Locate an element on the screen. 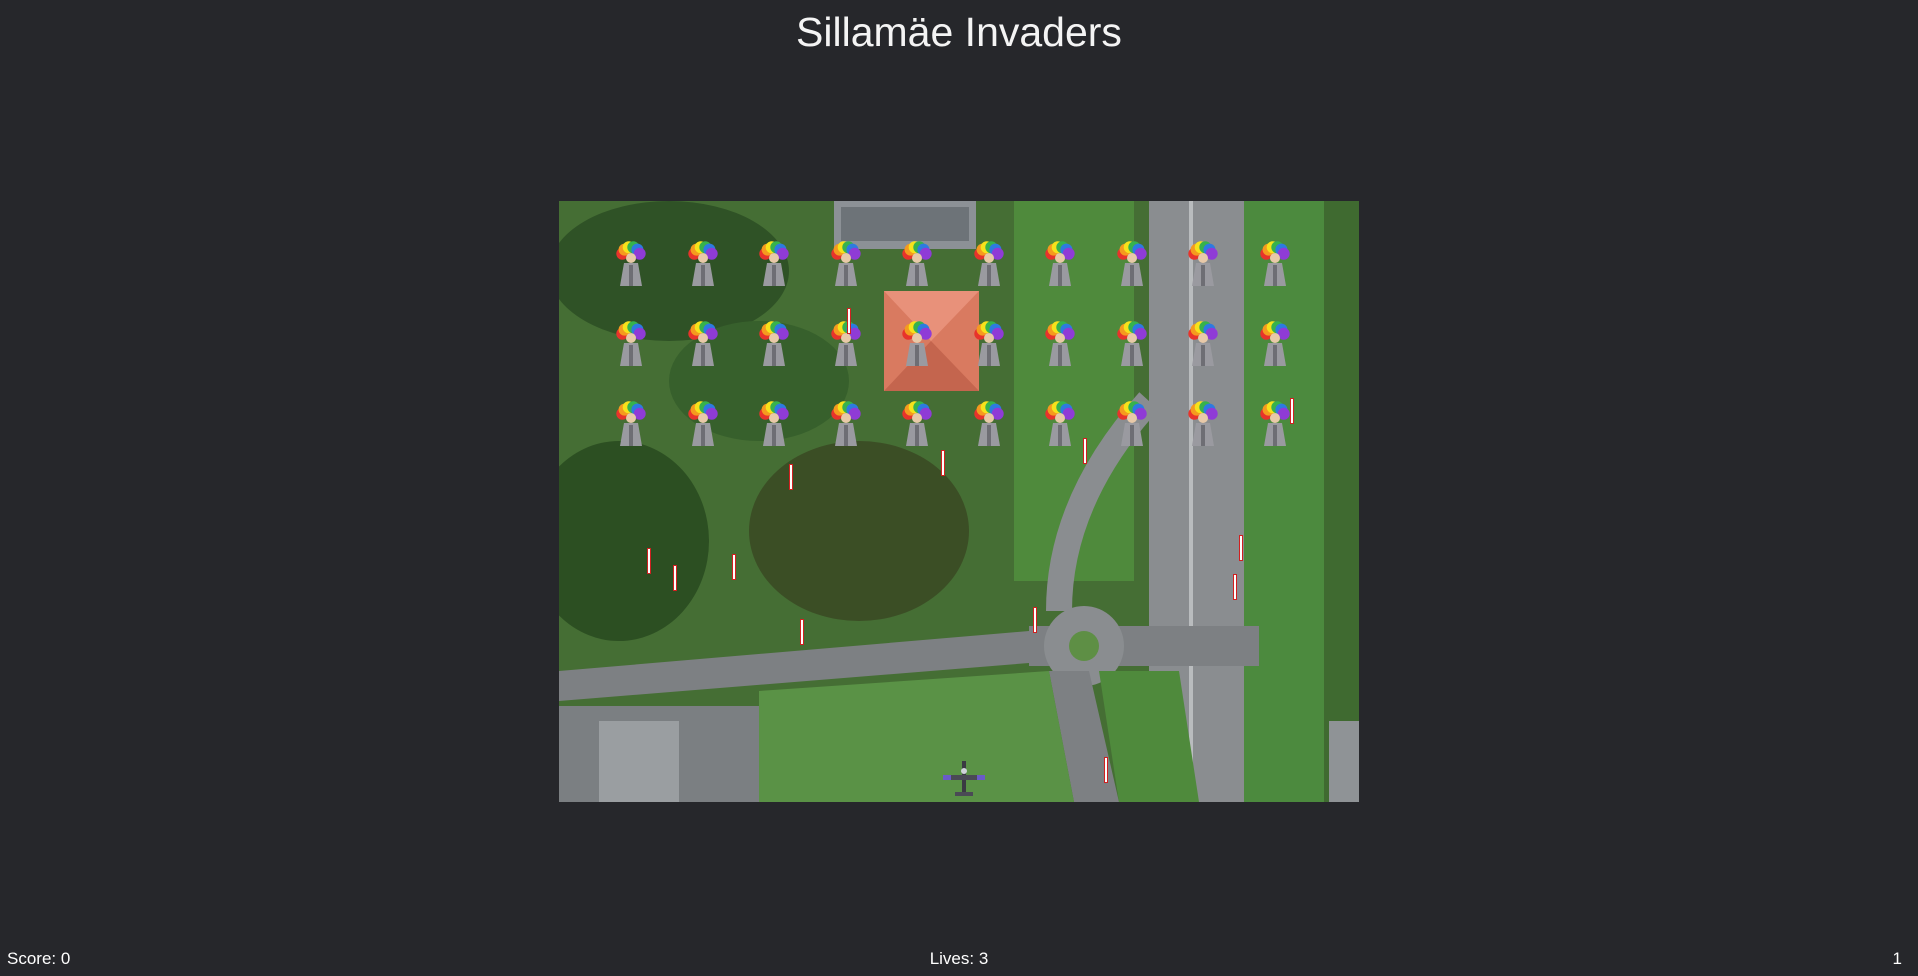  game-title: Sillamäe Invaders is located at coordinates (959, 32).